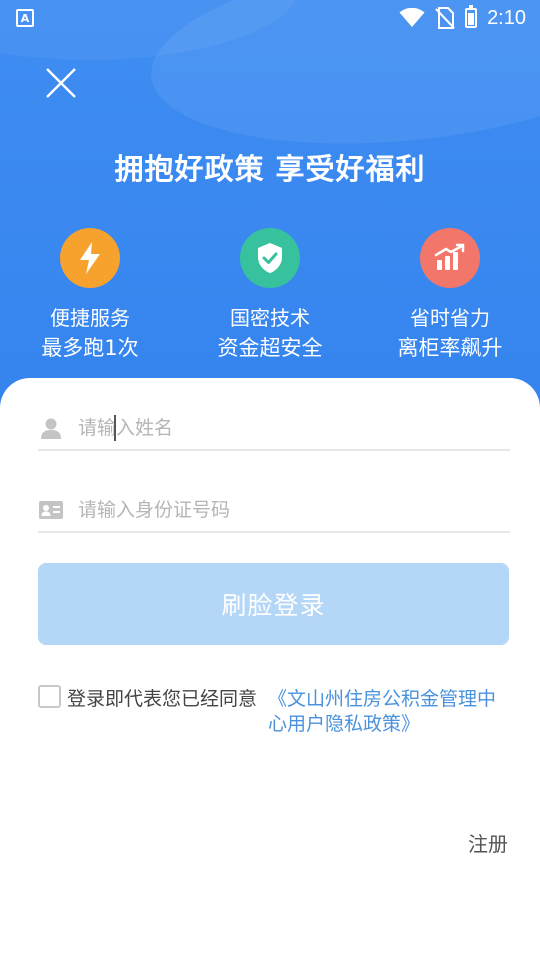  What do you see at coordinates (162, 699) in the screenshot?
I see `agreement-text: 登录即代表您已经同意` at bounding box center [162, 699].